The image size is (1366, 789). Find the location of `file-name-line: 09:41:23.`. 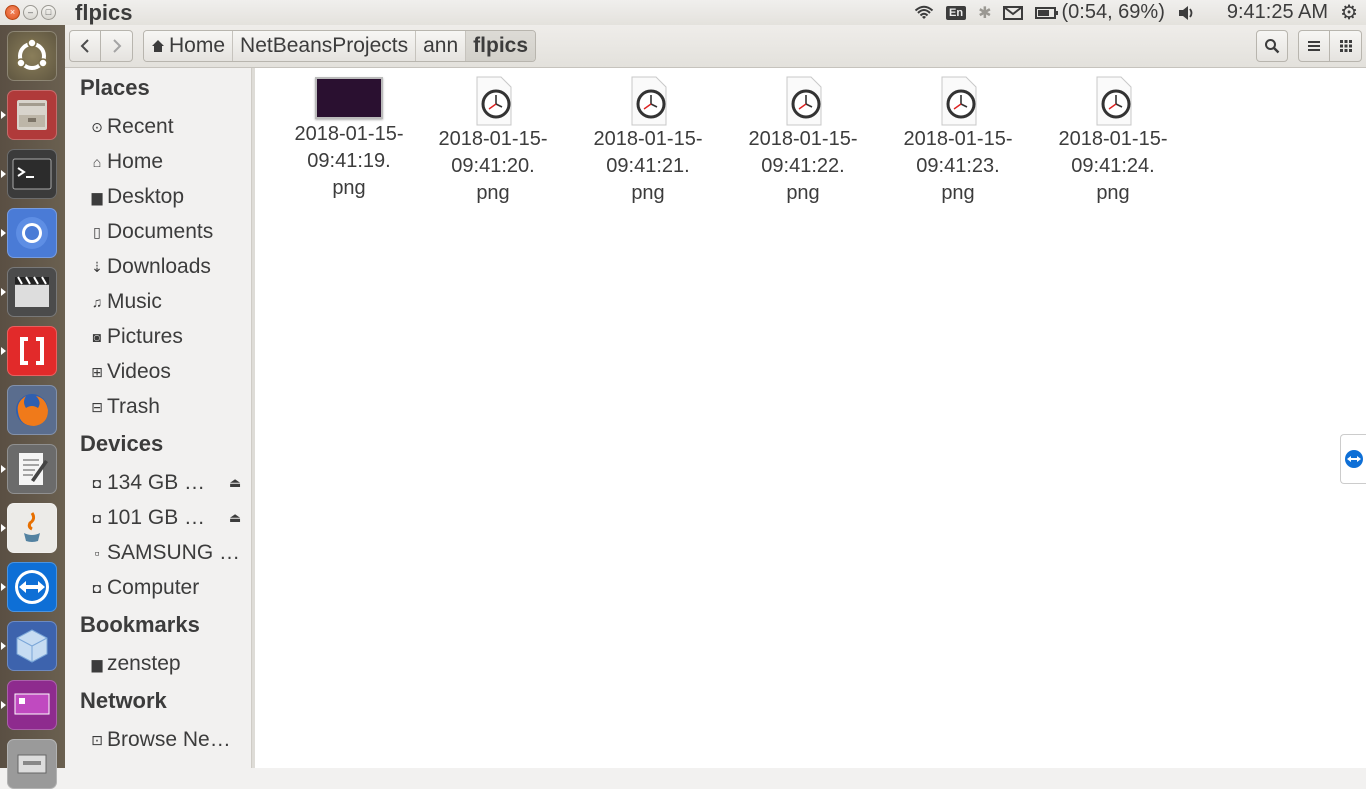

file-name-line: 09:41:23. is located at coordinates (958, 166).